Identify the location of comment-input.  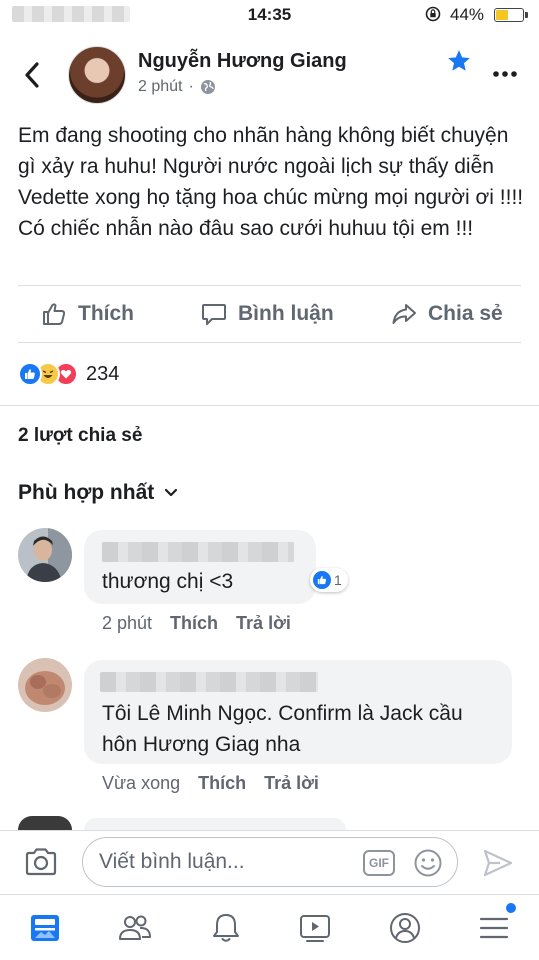
(224, 862).